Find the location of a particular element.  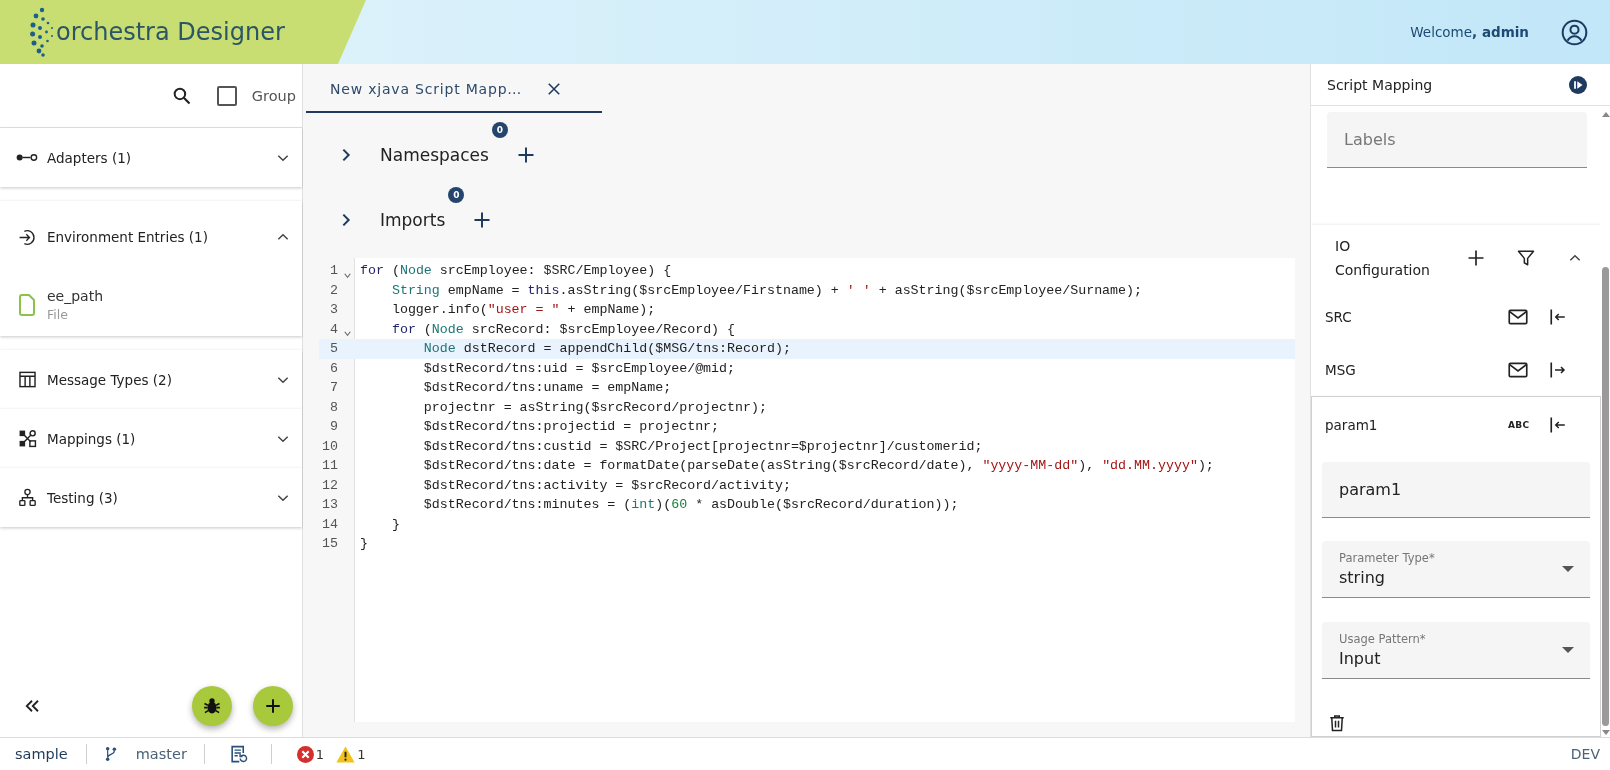

code-line: $dstRecord/tns:uid = $srcEmployee/@mid; is located at coordinates (579, 368).